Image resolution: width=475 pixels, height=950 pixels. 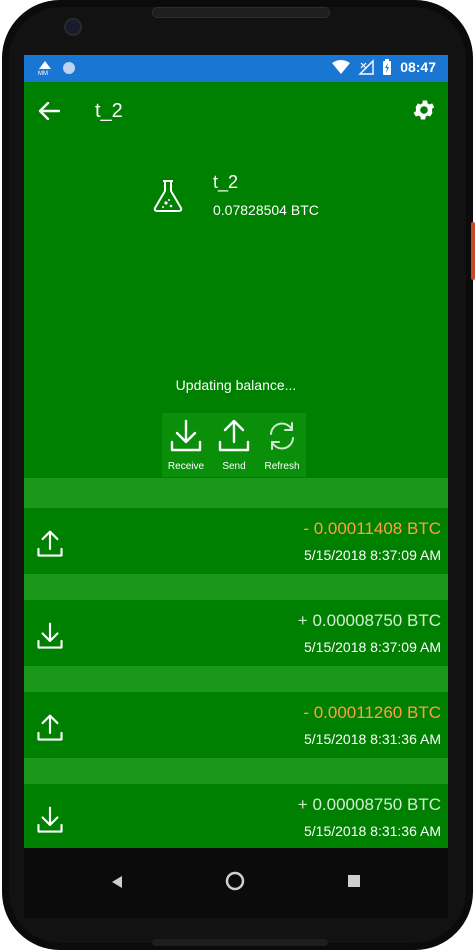 I want to click on back-button, so click(x=49, y=111).